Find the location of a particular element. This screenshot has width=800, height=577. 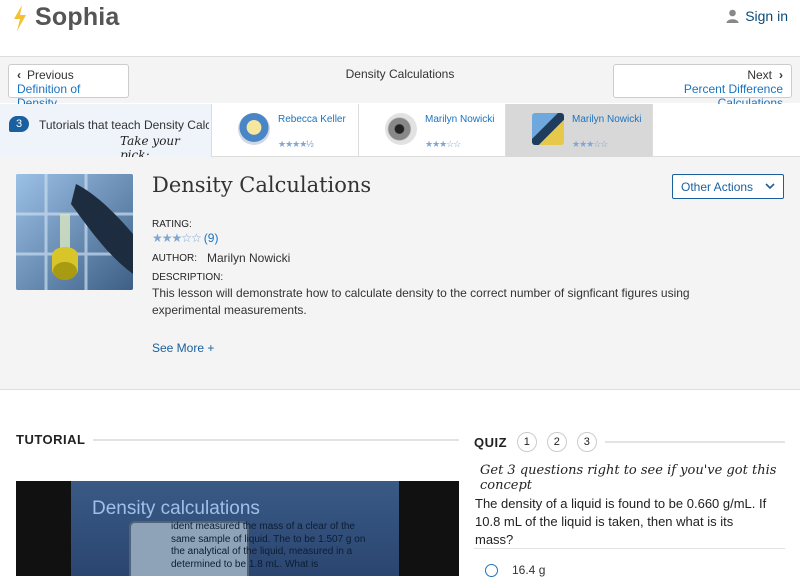

brand-name: Sophia is located at coordinates (77, 17).